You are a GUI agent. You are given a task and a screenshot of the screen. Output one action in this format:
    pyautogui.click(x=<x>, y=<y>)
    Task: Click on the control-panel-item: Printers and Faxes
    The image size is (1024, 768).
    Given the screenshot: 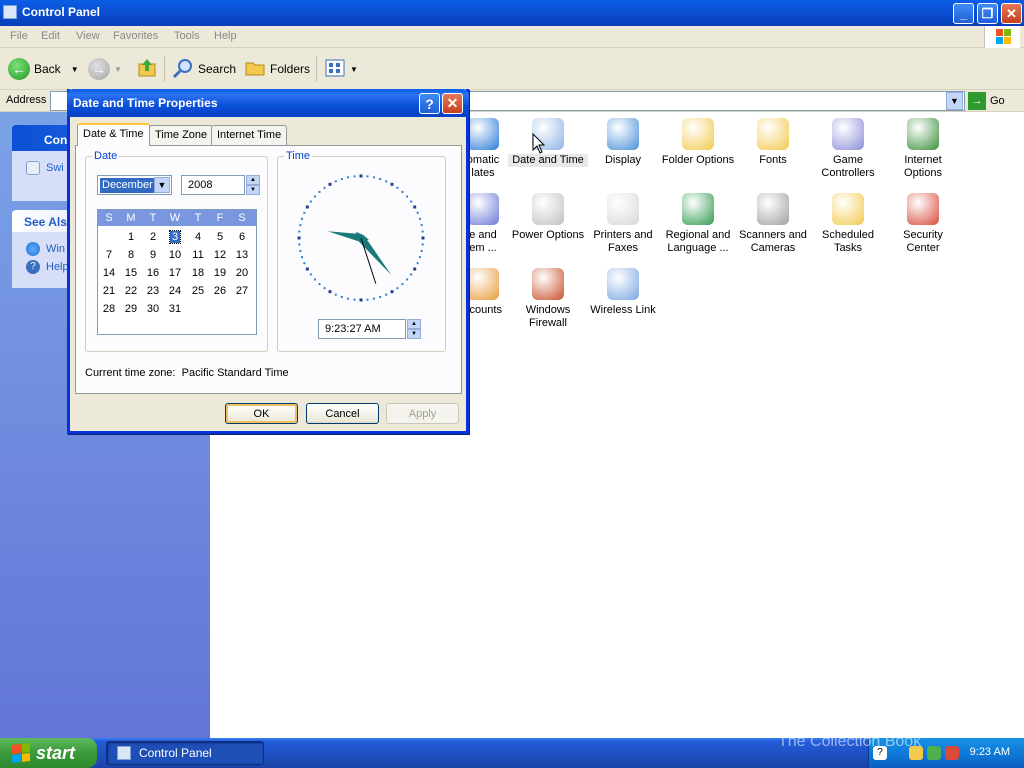 What is the action you would take?
    pyautogui.click(x=623, y=224)
    